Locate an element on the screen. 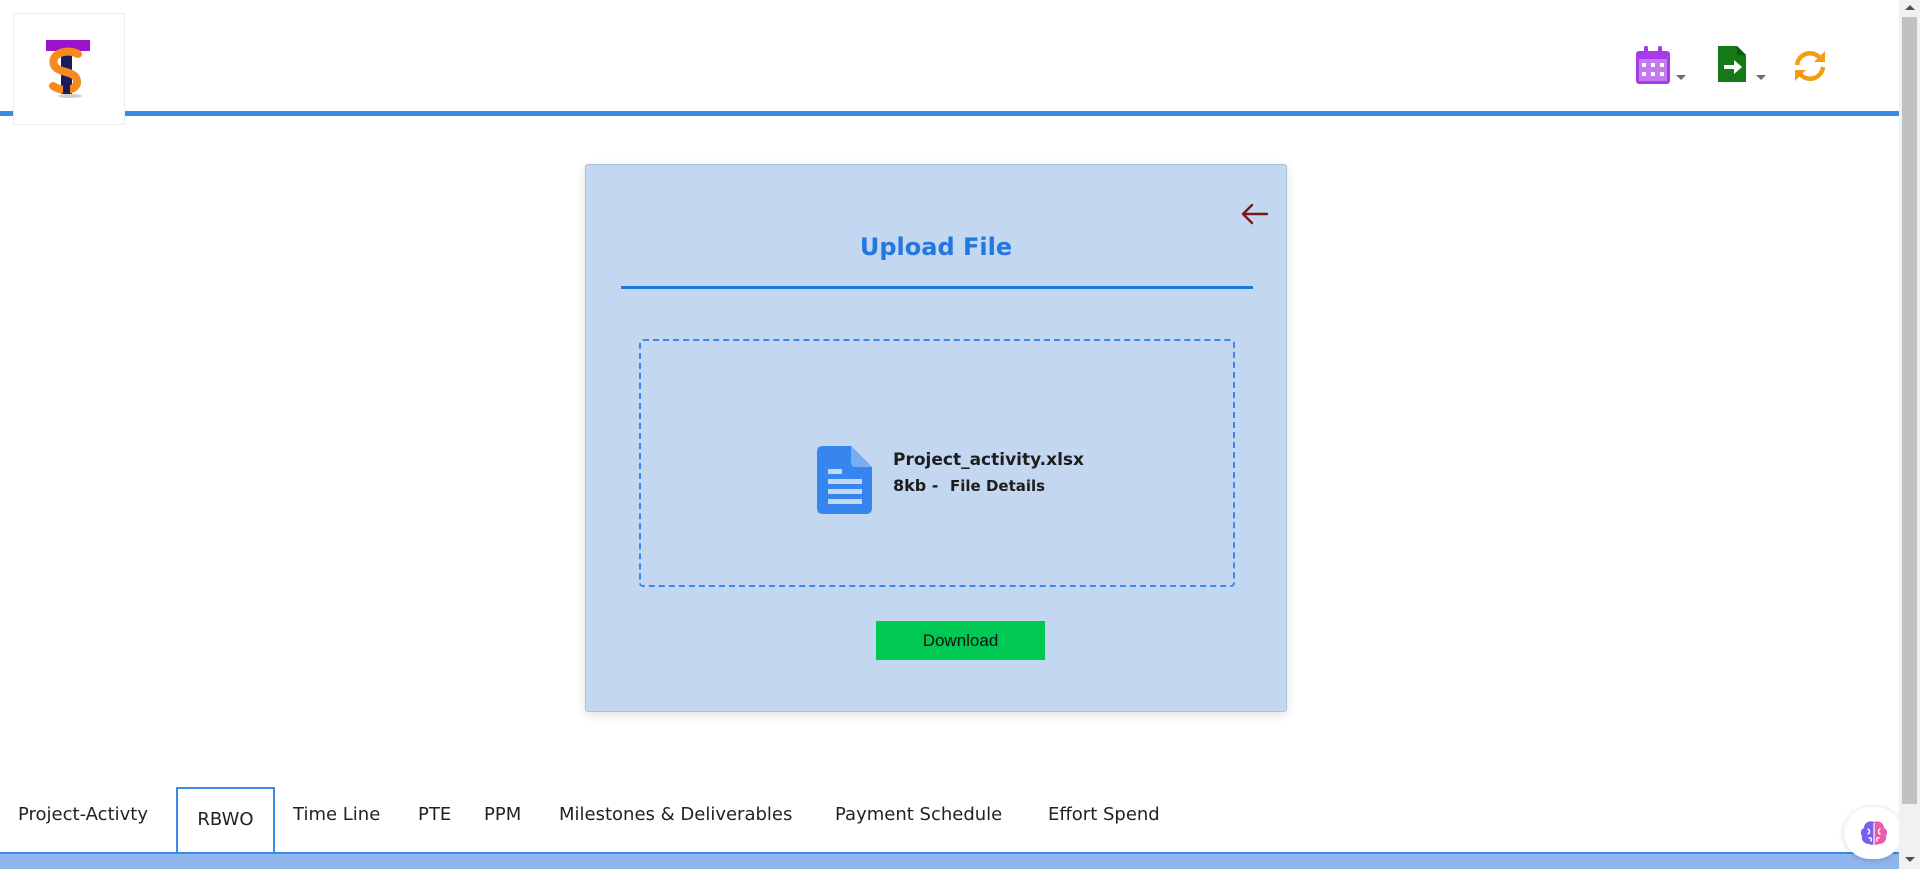 The height and width of the screenshot is (869, 1920). tab-project-activity: Project-Activty is located at coordinates (83, 819).